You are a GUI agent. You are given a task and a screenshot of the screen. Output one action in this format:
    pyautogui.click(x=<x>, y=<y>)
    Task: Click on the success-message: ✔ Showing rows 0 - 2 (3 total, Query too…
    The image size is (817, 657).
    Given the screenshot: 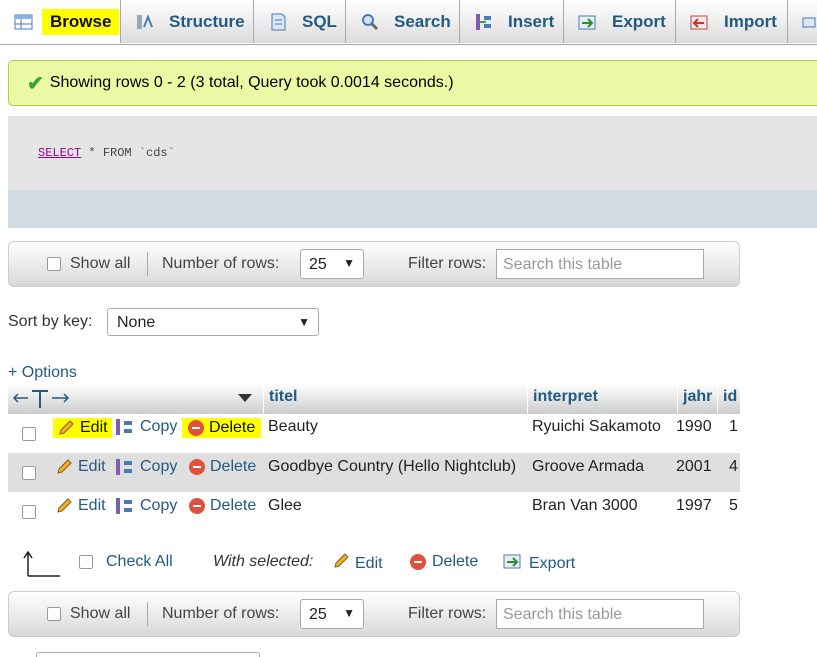 What is the action you would take?
    pyautogui.click(x=412, y=83)
    